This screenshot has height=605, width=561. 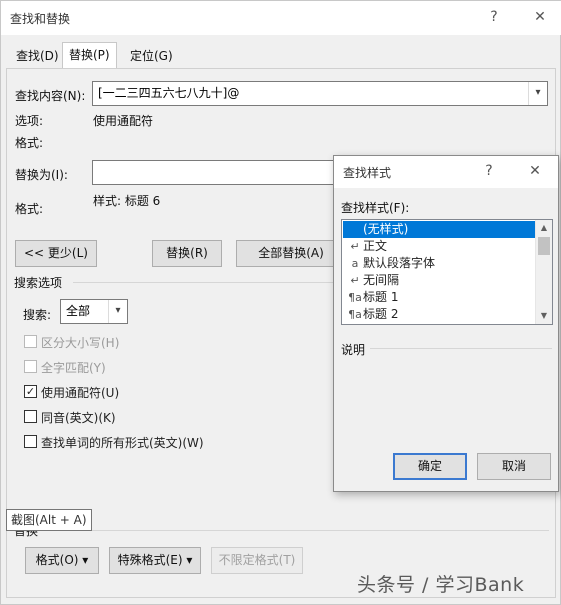 I want to click on find-input-value: [一二三四五六七八九十]@, so click(x=169, y=93).